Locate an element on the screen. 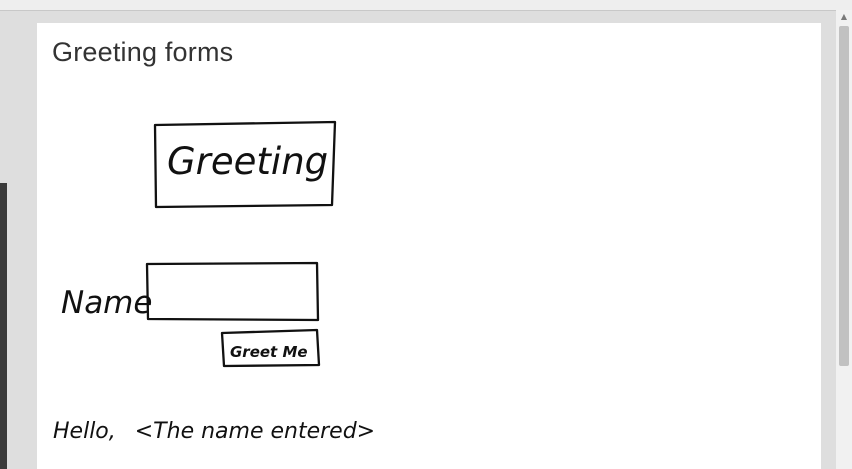 This screenshot has height=469, width=852. vertical-scrollbar: ▲ is located at coordinates (844, 239).